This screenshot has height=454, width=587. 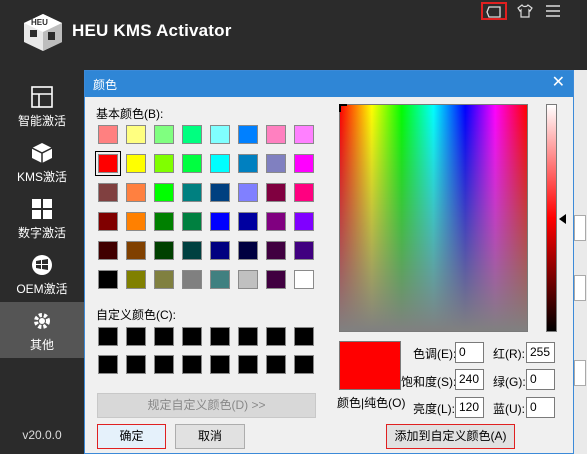 I want to click on app-title: HEU KMS Activator, so click(x=152, y=30).